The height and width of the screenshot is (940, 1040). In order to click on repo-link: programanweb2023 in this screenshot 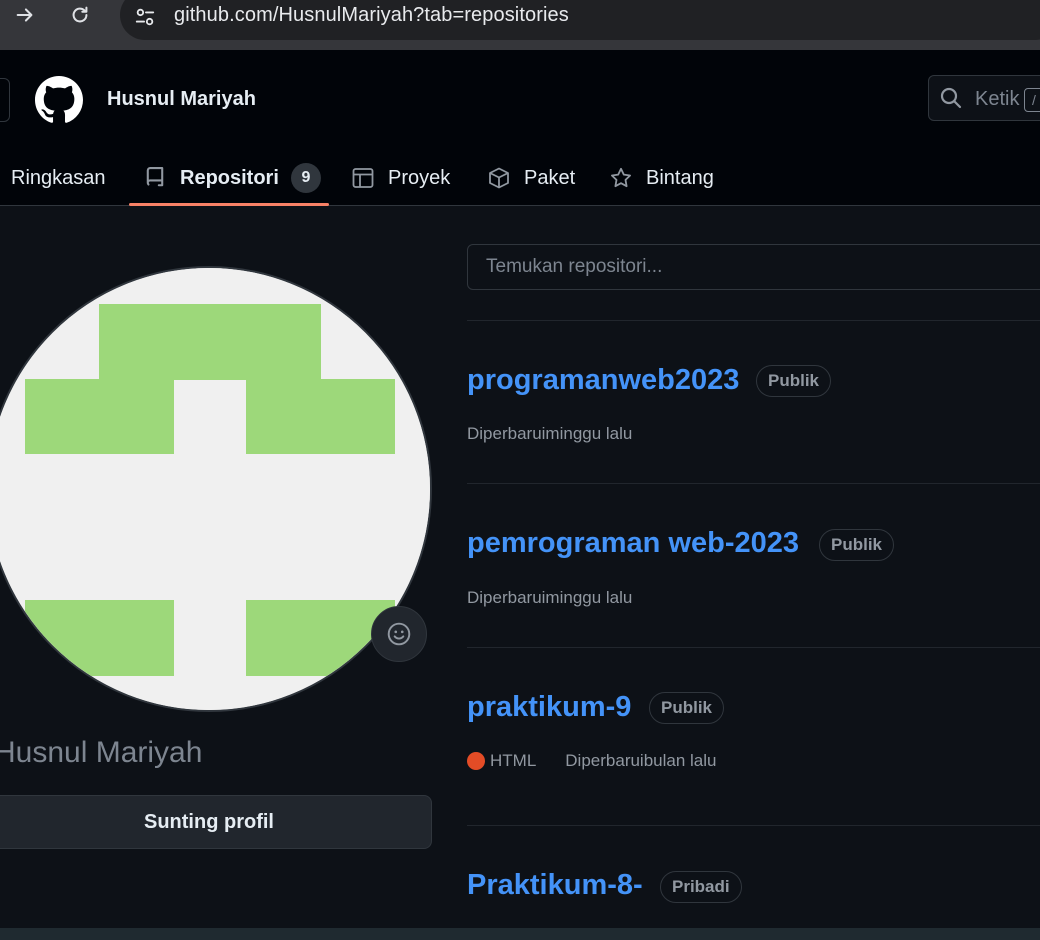, I will do `click(603, 380)`.